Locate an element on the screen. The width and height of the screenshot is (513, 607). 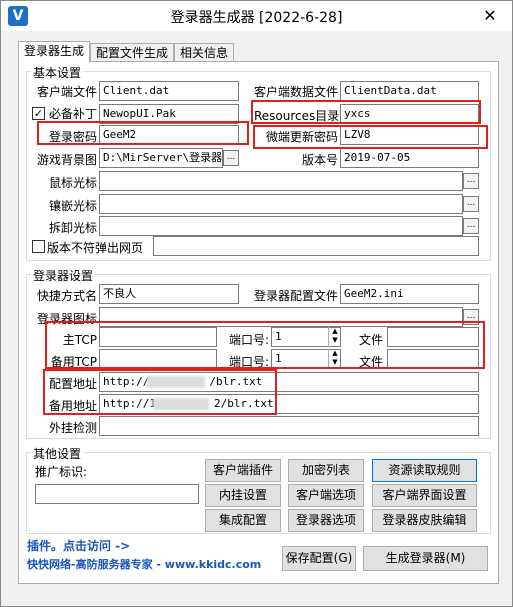
client-ui-settings-button: 客户端界面设置 is located at coordinates (424, 495).